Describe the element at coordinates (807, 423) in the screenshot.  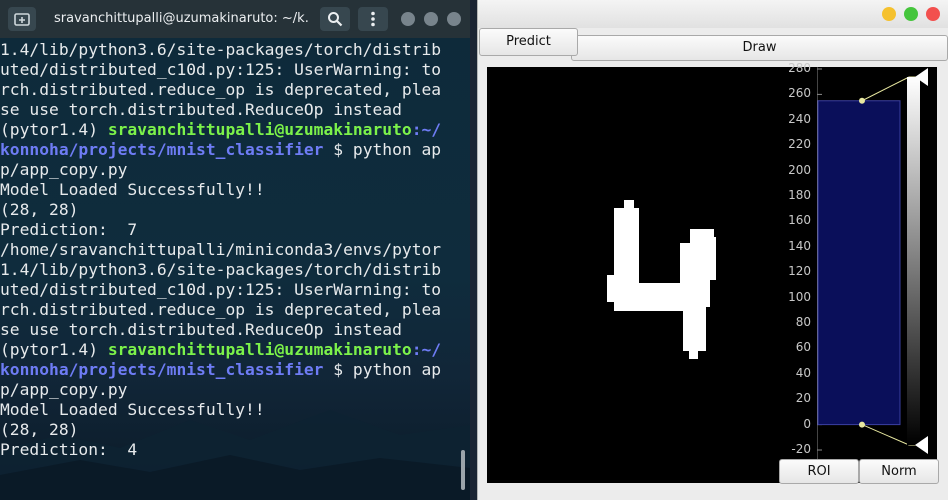
I see `axis-tick-label: 0` at that location.